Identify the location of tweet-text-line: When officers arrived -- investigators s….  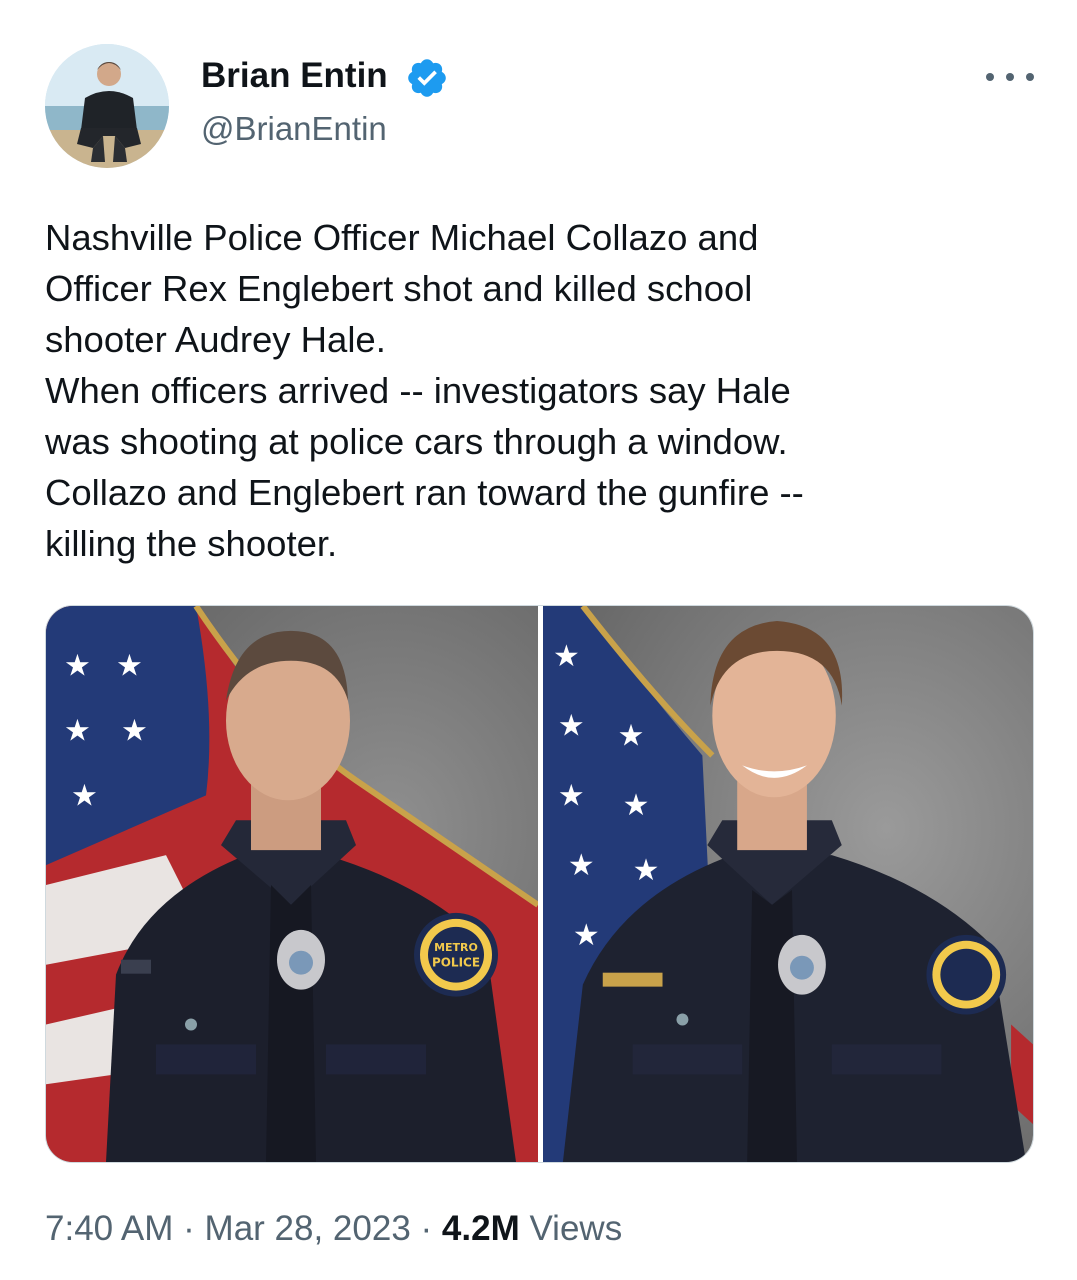
(418, 390).